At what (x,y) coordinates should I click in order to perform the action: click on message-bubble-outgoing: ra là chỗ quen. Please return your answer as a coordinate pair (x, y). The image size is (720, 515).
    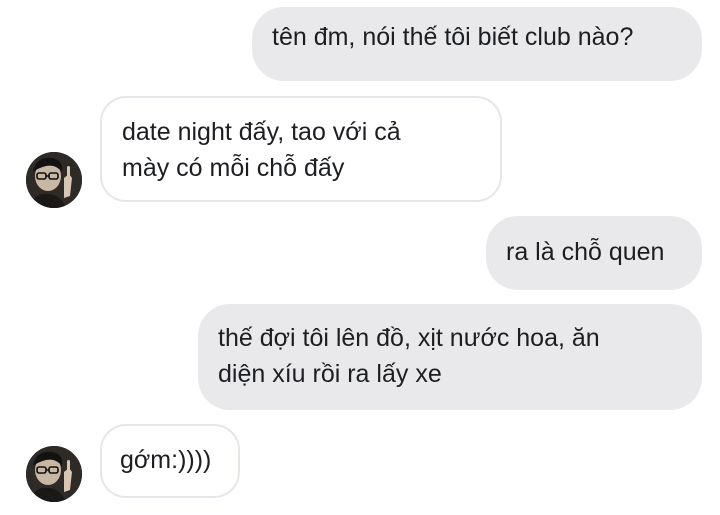
    Looking at the image, I should click on (594, 253).